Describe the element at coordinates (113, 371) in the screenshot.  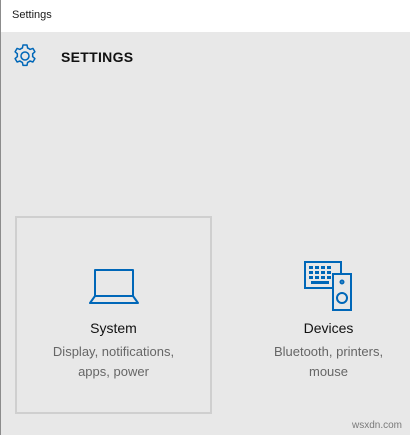
I see `system-tile-desc-line2: apps, power` at that location.